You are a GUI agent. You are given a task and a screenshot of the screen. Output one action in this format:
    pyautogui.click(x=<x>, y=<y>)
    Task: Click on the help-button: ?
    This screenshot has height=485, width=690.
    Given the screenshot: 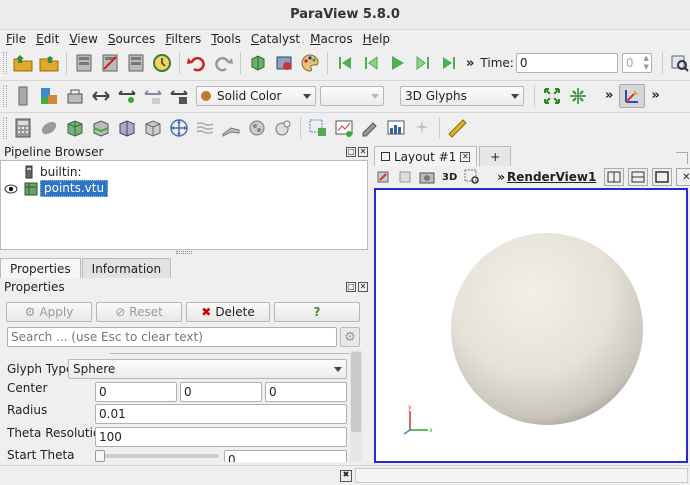 What is the action you would take?
    pyautogui.click(x=317, y=312)
    